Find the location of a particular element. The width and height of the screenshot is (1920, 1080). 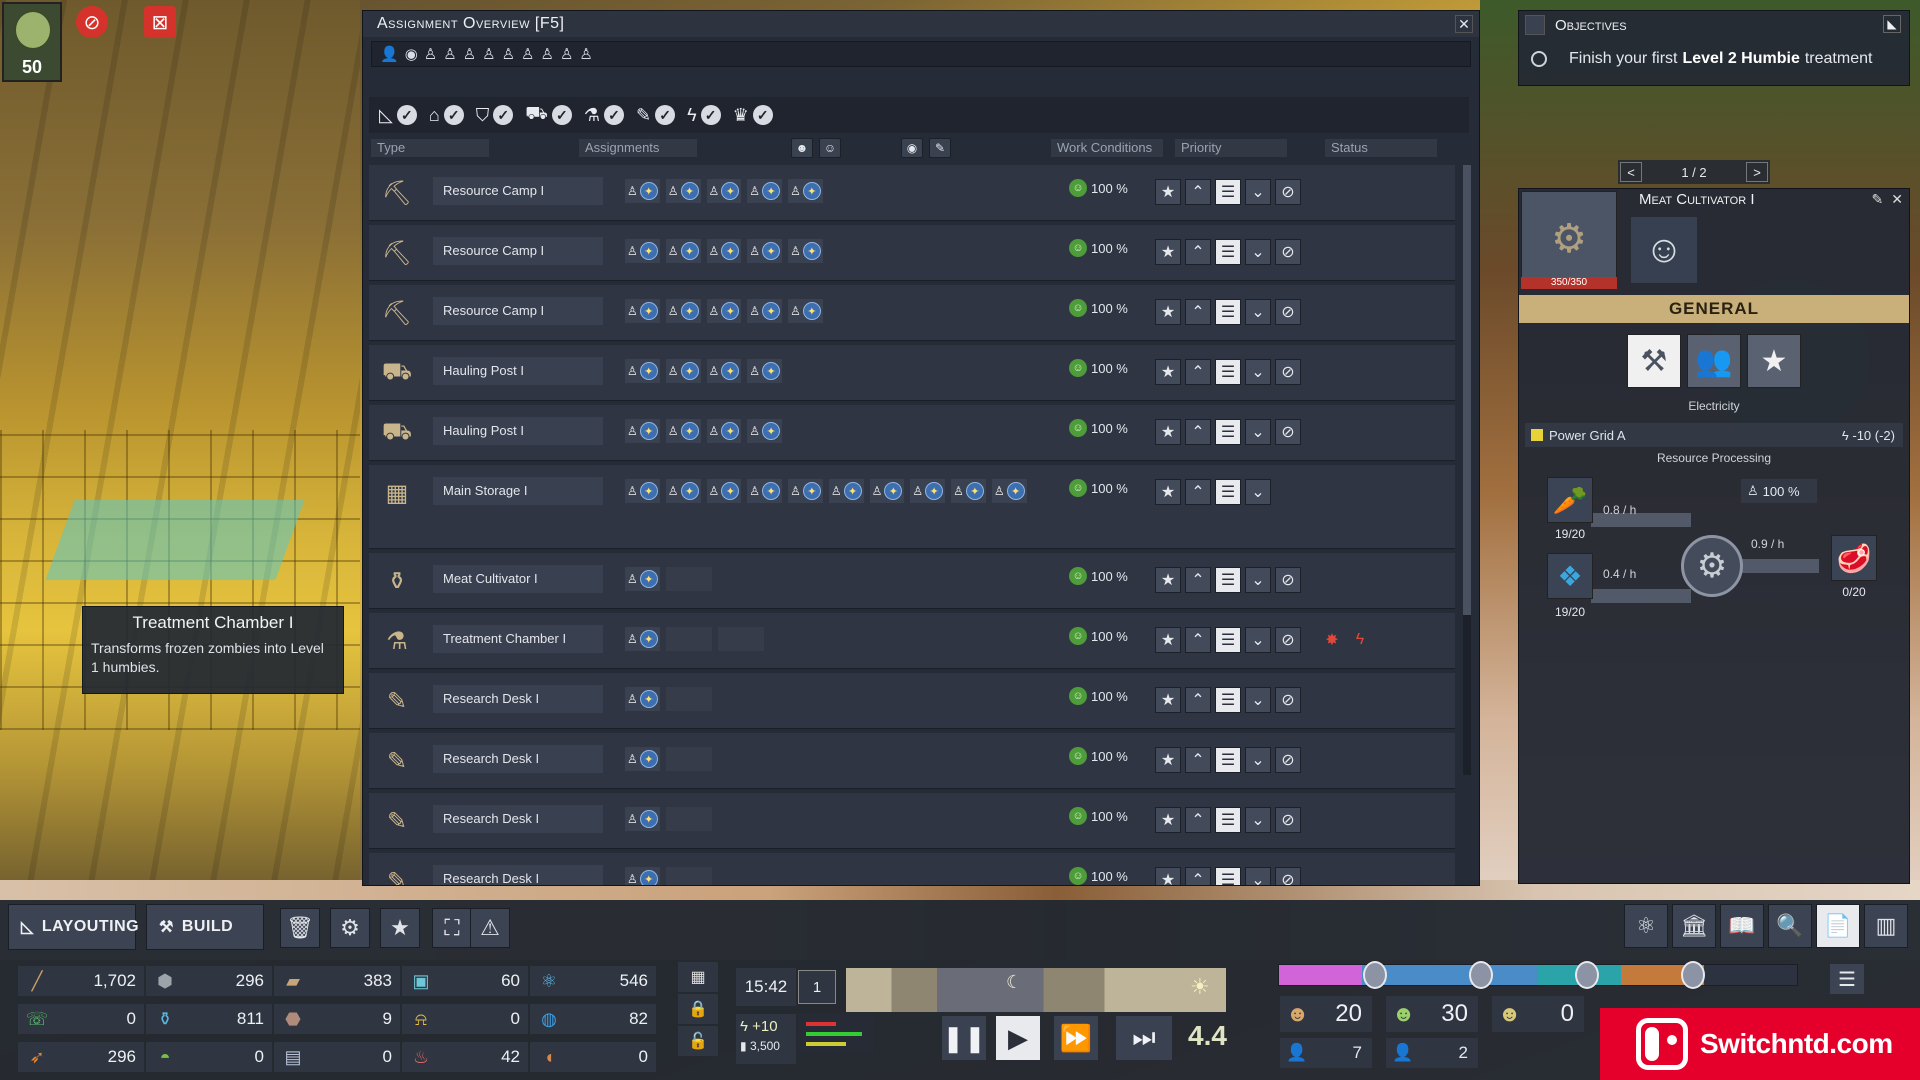

table-row: ⛏ Resource Camp I ♙ ✦ ♙ ✦ ♙ ✦ ♙ ✦ ♙ ✦ ☺ 100 % ★ ⌃ ☰ ⌄ ⊘ is located at coordinates (912, 193).